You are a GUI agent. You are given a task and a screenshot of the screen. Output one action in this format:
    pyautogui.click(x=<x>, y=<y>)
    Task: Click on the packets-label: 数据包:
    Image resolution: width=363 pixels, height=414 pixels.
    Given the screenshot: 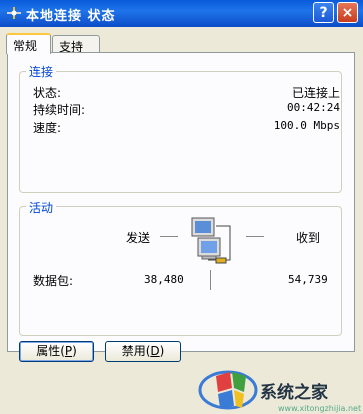 What is the action you would take?
    pyautogui.click(x=53, y=281)
    